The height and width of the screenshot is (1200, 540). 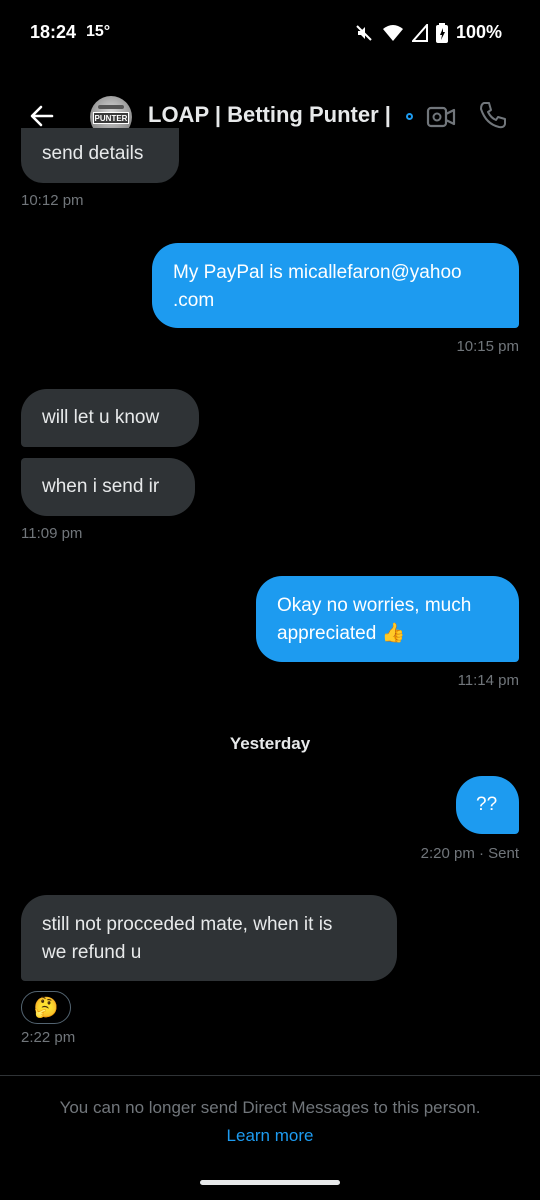 I want to click on status-time: 18:24, so click(x=53, y=32).